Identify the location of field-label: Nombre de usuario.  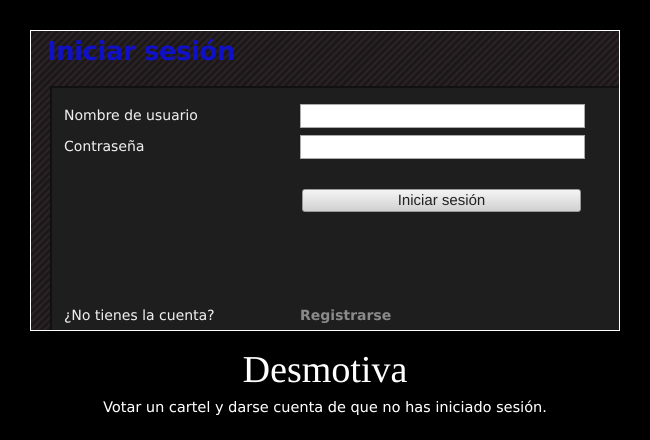
(131, 116).